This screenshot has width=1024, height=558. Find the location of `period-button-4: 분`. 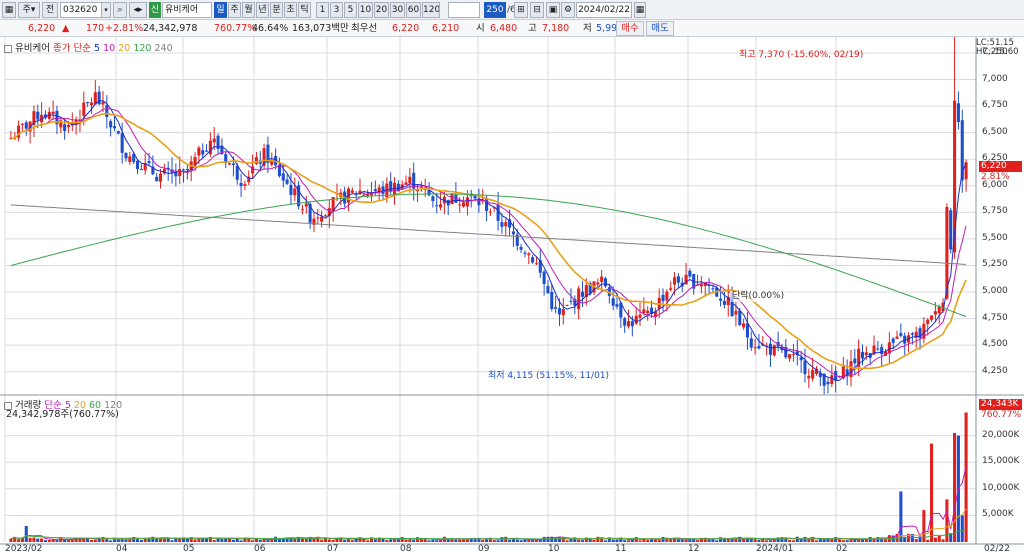

period-button-4: 분 is located at coordinates (276, 10).